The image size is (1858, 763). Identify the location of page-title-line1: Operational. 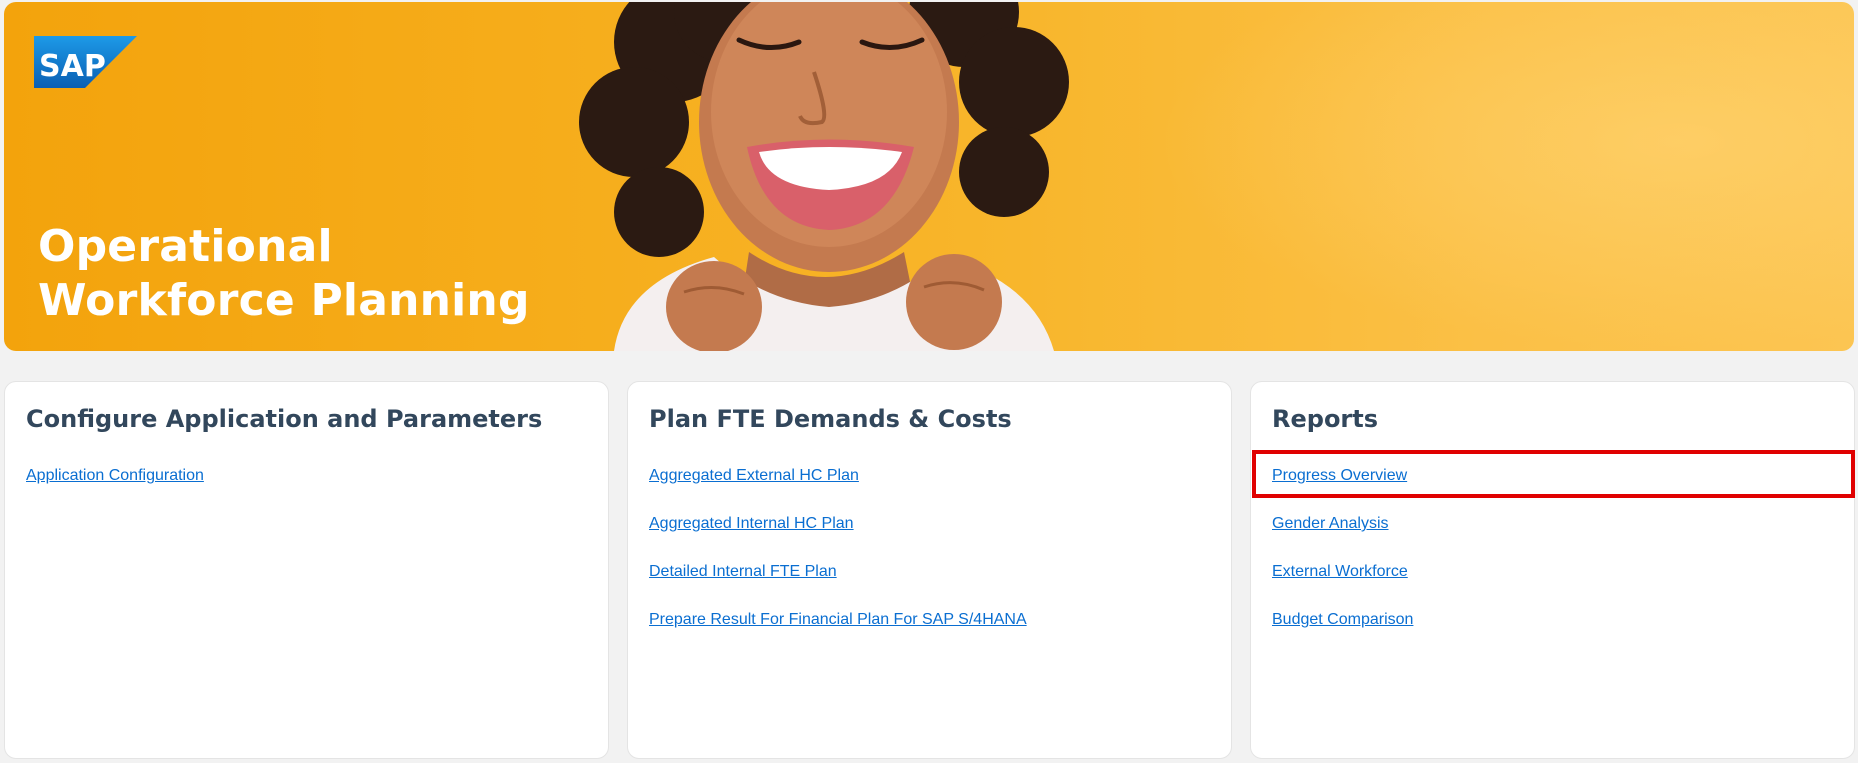
(185, 246).